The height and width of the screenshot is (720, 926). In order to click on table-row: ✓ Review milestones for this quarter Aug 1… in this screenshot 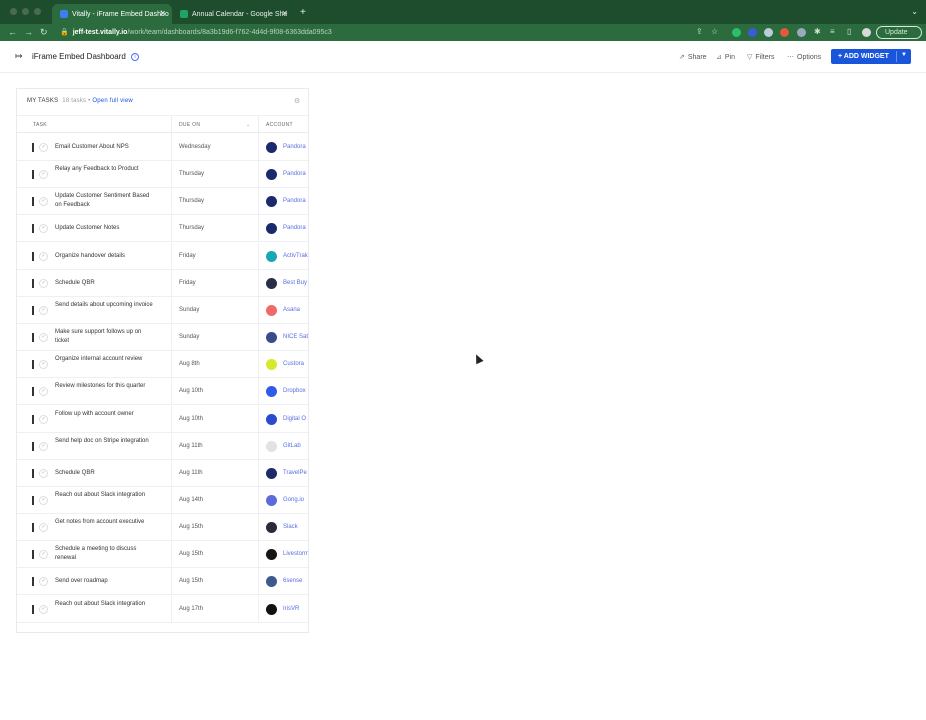, I will do `click(162, 392)`.